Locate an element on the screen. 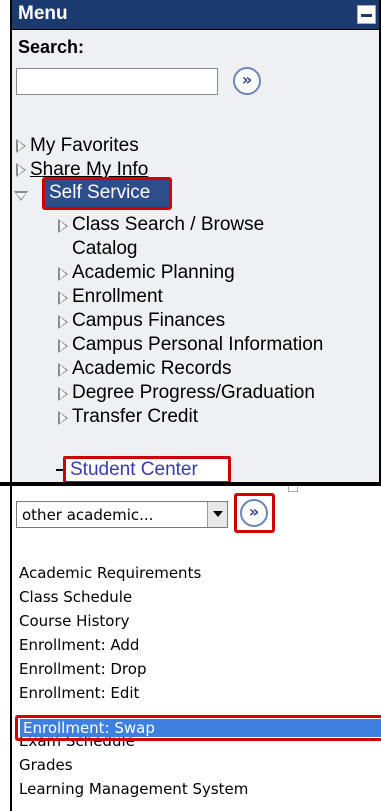 This screenshot has height=811, width=381. menu-item-class-search: Class Search / Browse is located at coordinates (168, 225).